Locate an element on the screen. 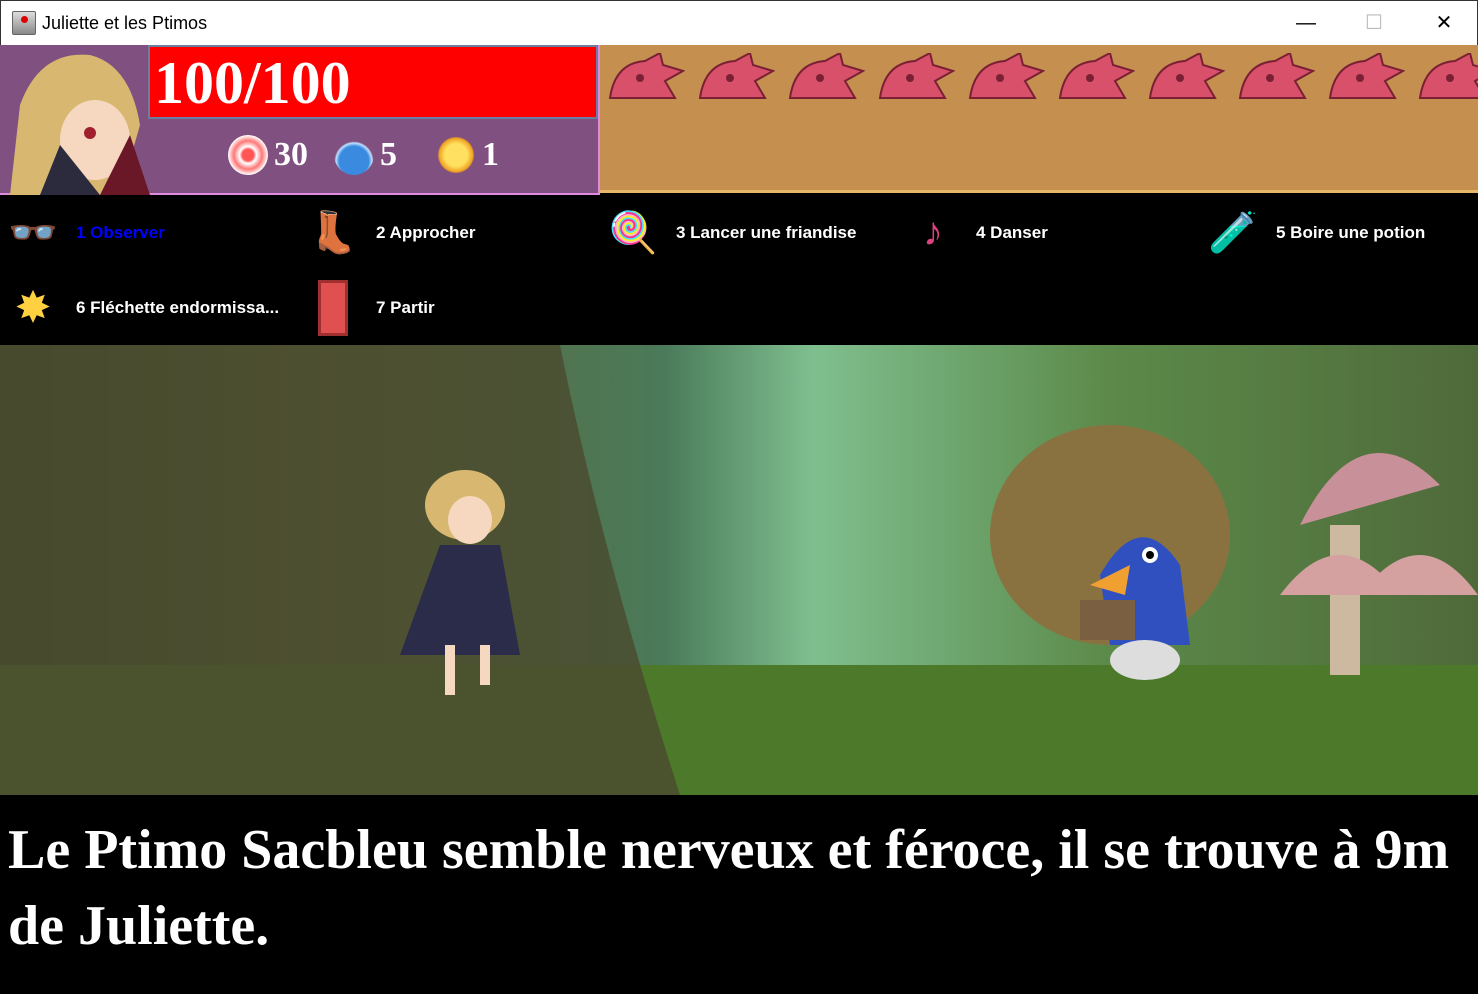 The height and width of the screenshot is (994, 1478). player-hud: 100/100 30 5 1 is located at coordinates (300, 120).